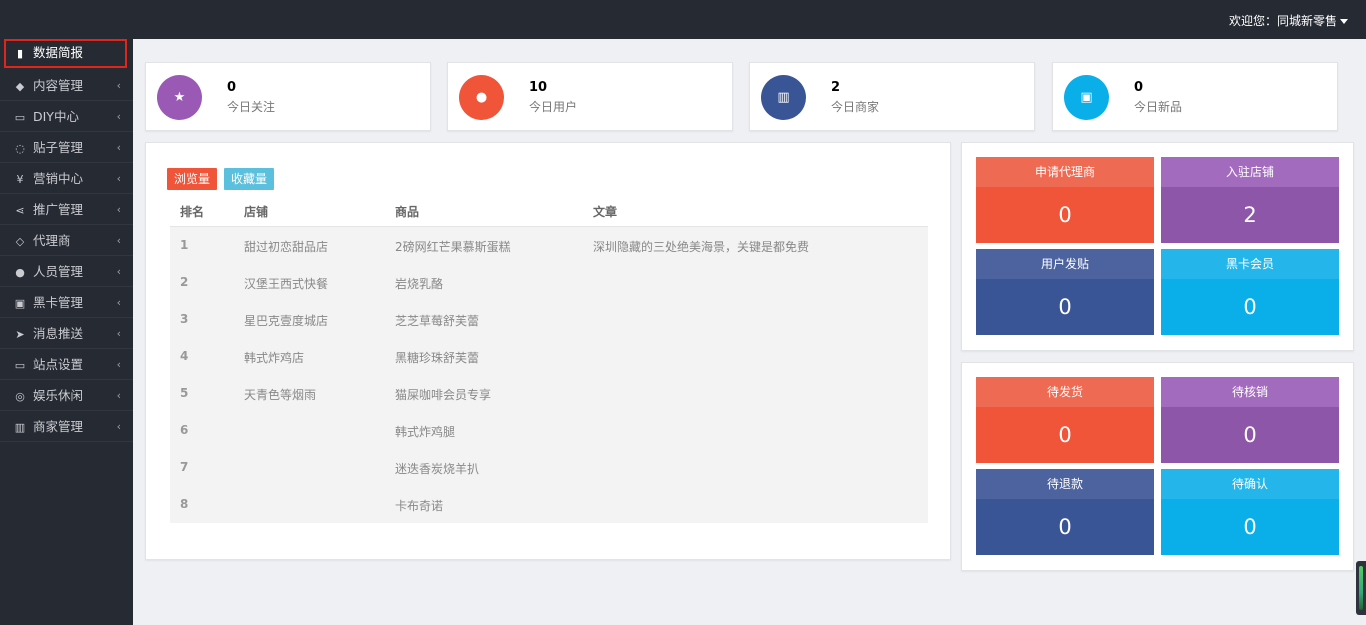 The height and width of the screenshot is (625, 1366). What do you see at coordinates (20, 148) in the screenshot?
I see `comment-icon: ◌` at bounding box center [20, 148].